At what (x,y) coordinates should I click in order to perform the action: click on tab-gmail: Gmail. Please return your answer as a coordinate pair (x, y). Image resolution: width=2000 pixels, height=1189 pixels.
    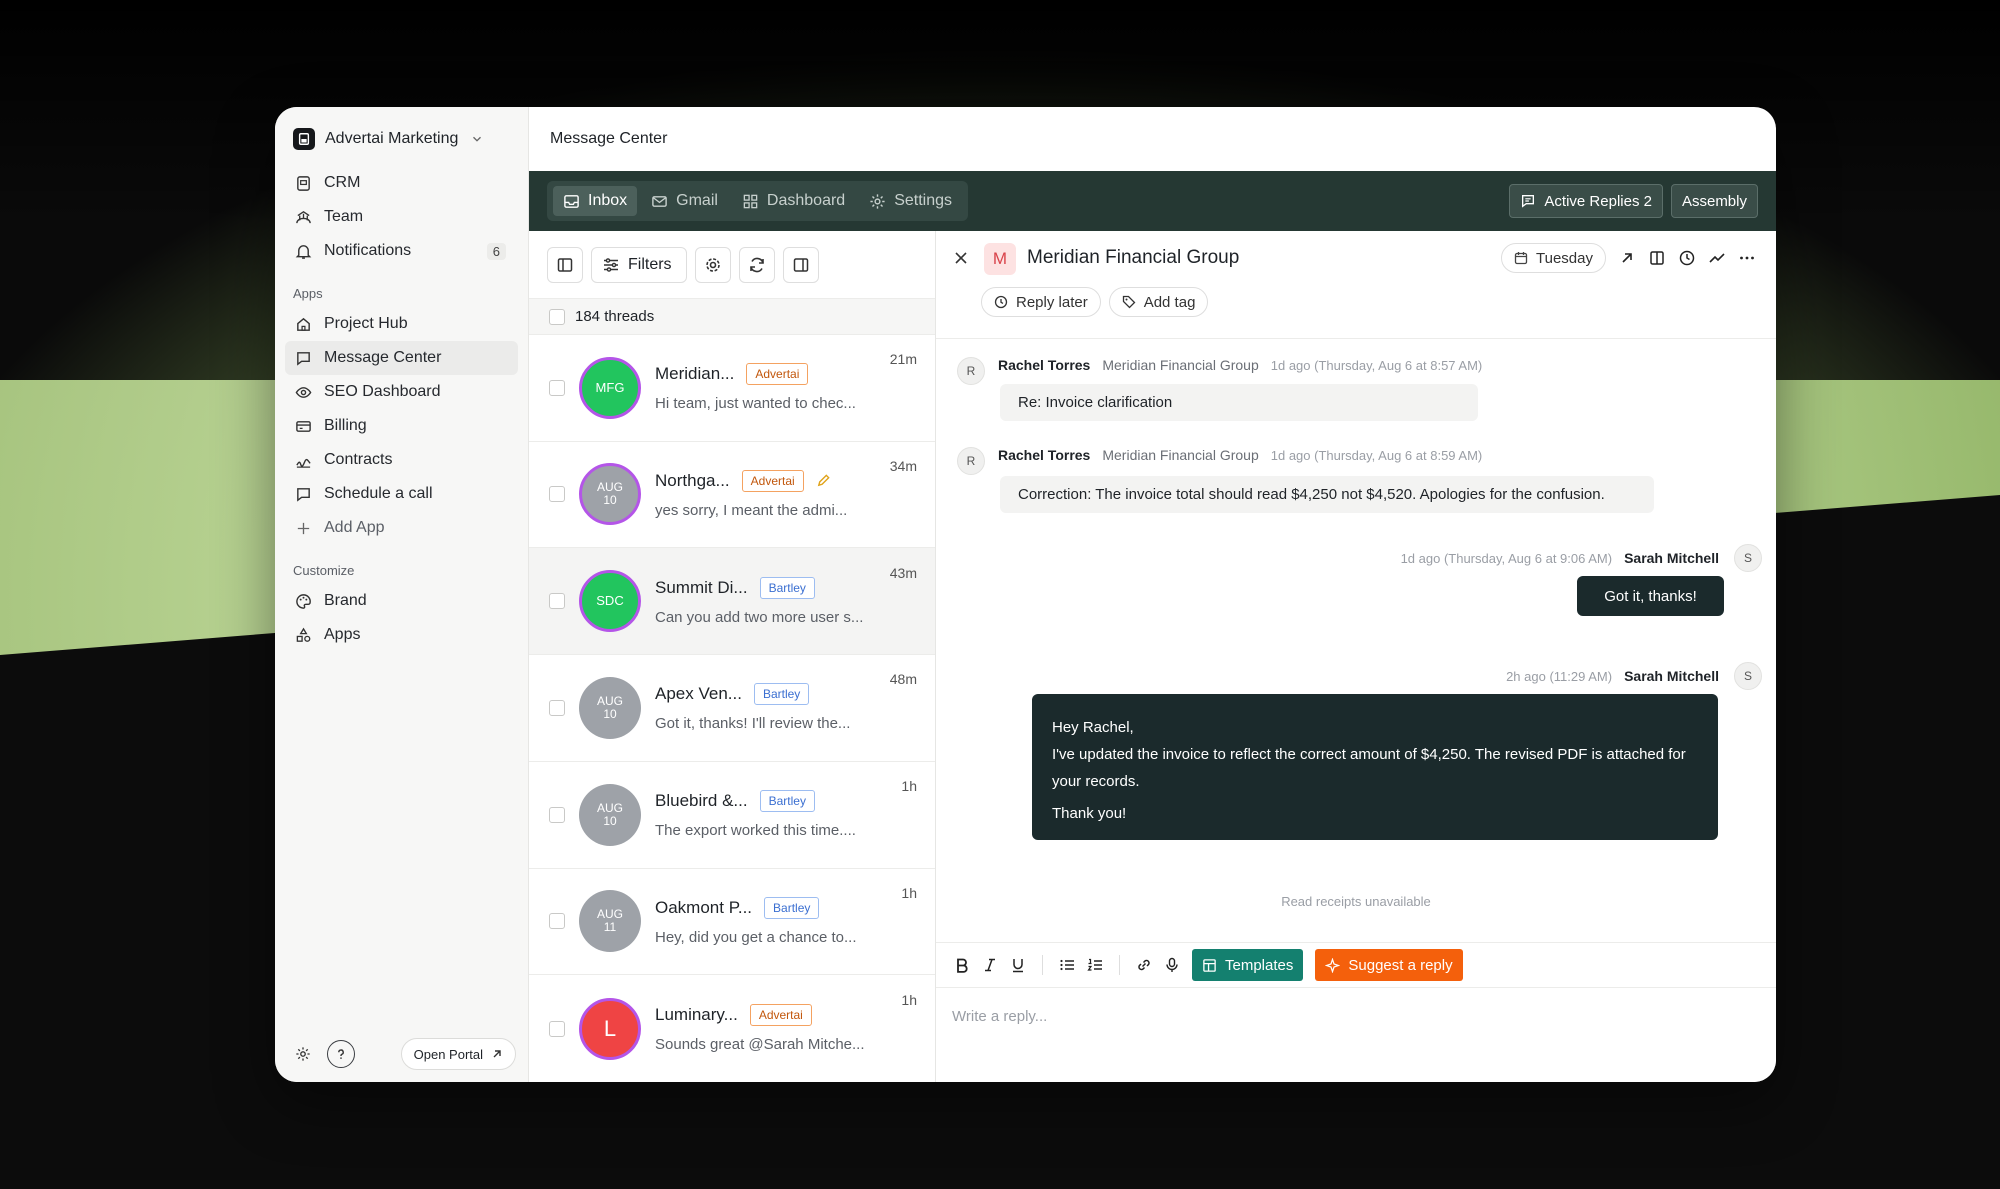
    Looking at the image, I should click on (684, 201).